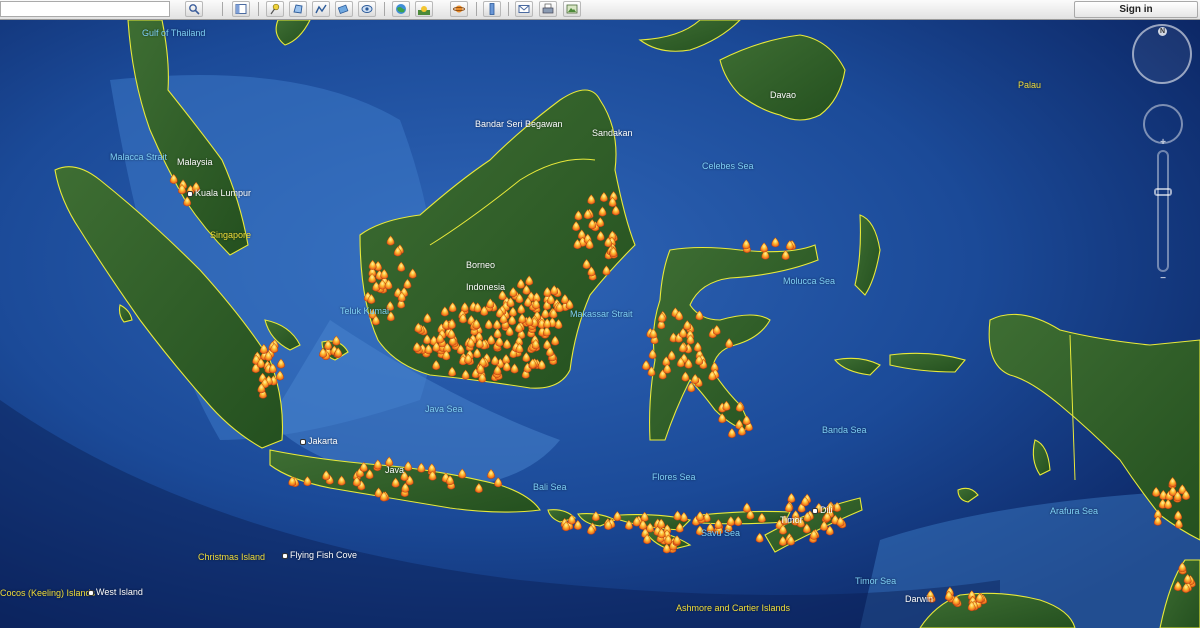 The image size is (1200, 628). What do you see at coordinates (324, 555) in the screenshot?
I see `place-label-text: Flying Fish Cove` at bounding box center [324, 555].